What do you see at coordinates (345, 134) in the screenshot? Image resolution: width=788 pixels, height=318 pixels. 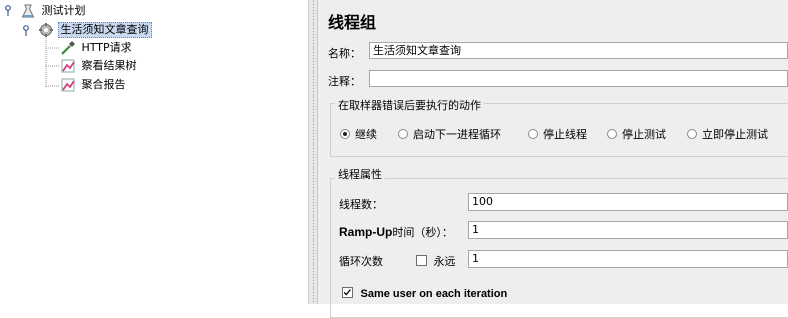 I see `radio-selected-icon` at bounding box center [345, 134].